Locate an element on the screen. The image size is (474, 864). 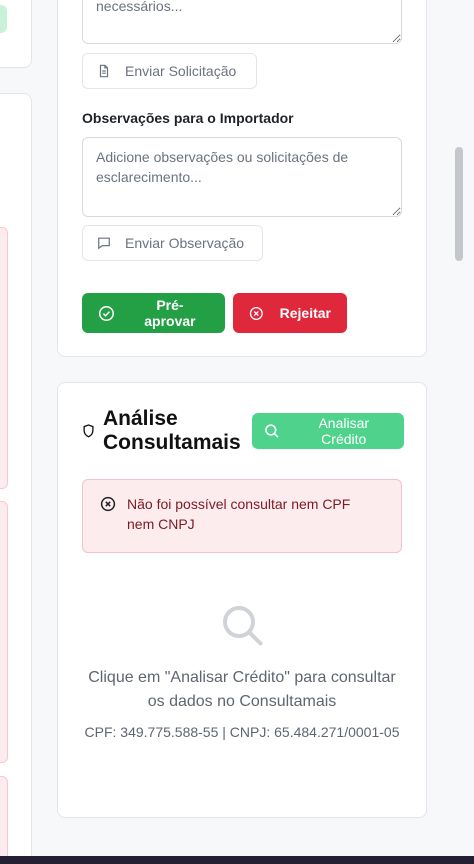
pre-approve-button: Pré-aprovar is located at coordinates (153, 313).